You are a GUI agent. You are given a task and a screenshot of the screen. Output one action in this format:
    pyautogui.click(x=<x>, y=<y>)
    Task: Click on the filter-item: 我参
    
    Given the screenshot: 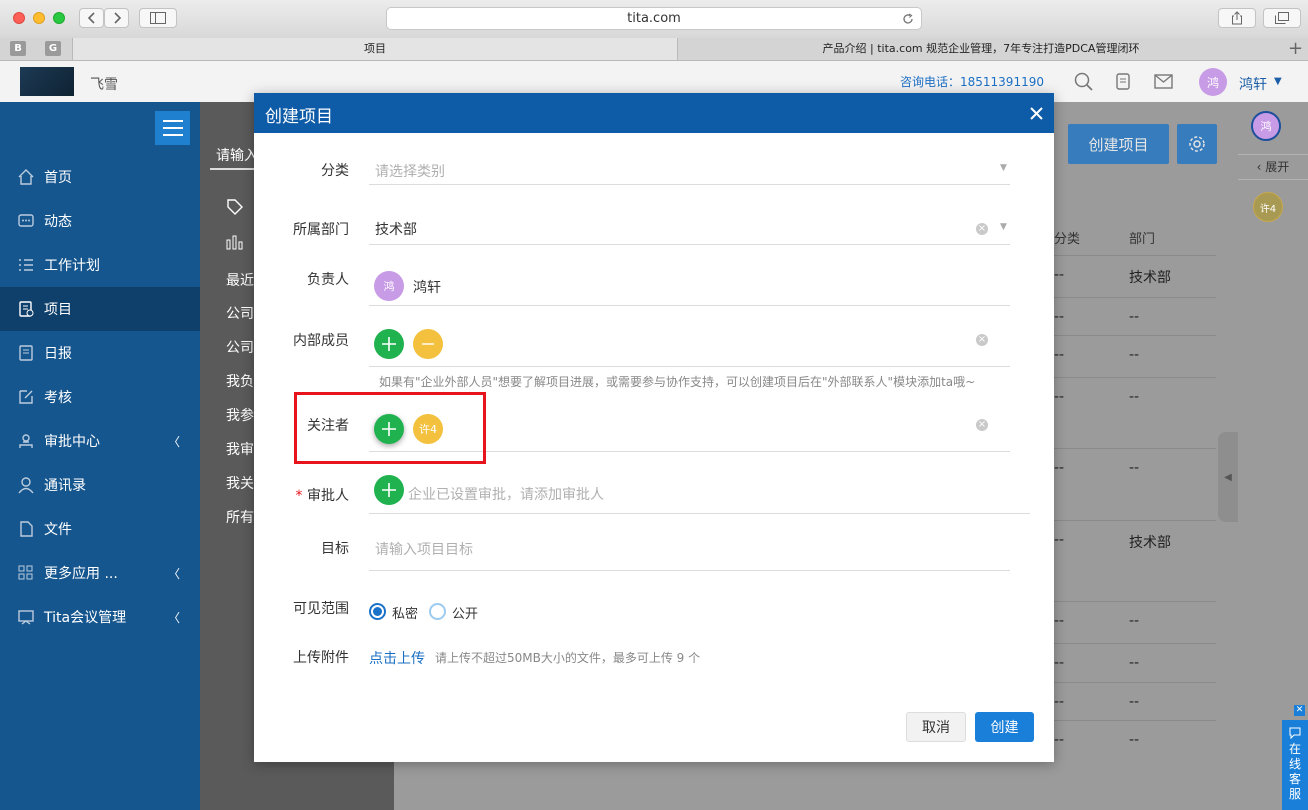 What is the action you would take?
    pyautogui.click(x=240, y=415)
    